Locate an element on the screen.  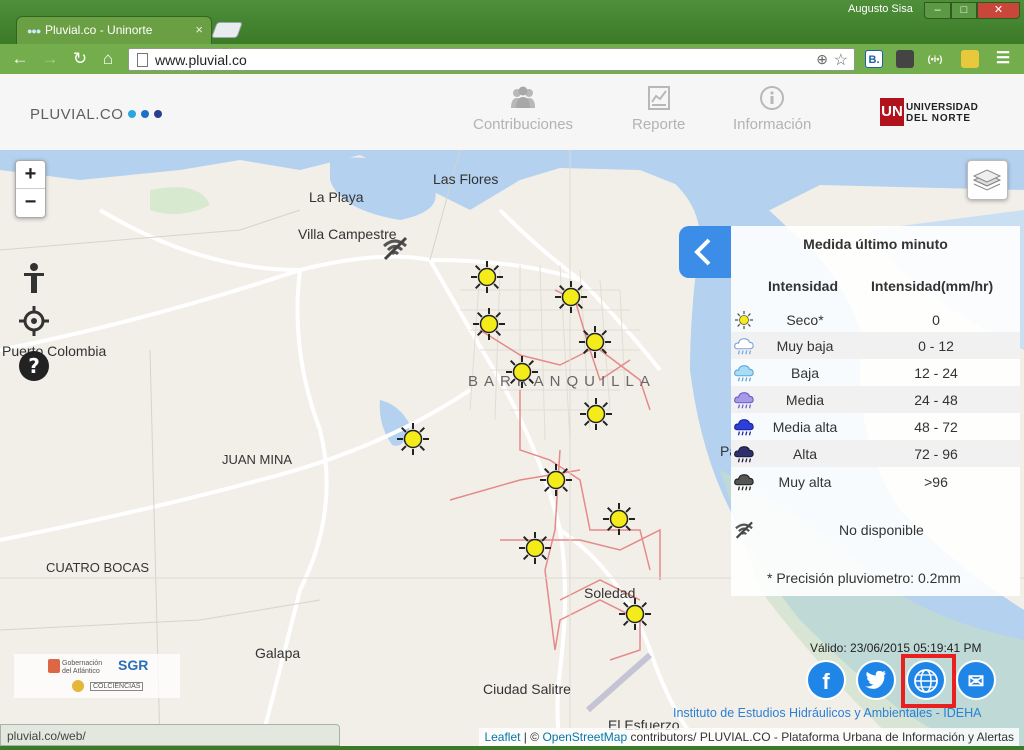
legend-row: Media alta 48 - 72 is located at coordinates (875, 426).